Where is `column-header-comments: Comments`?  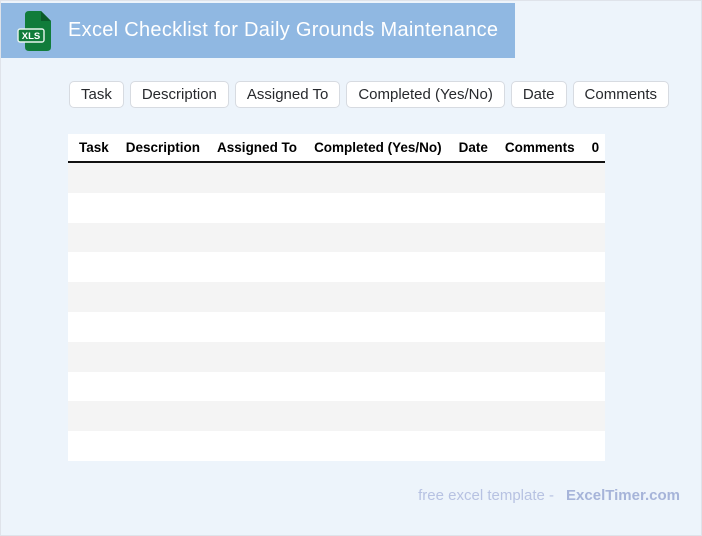 column-header-comments: Comments is located at coordinates (539, 147).